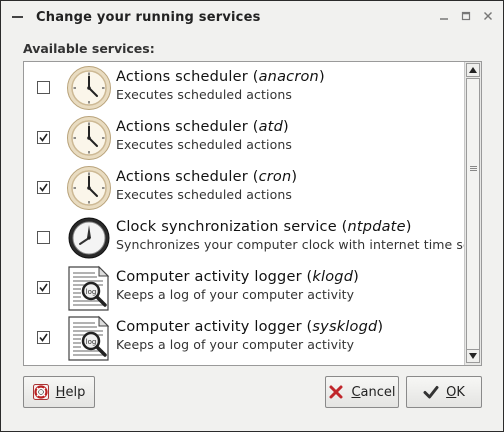 Image resolution: width=504 pixels, height=432 pixels. I want to click on help-button: Help, so click(59, 392).